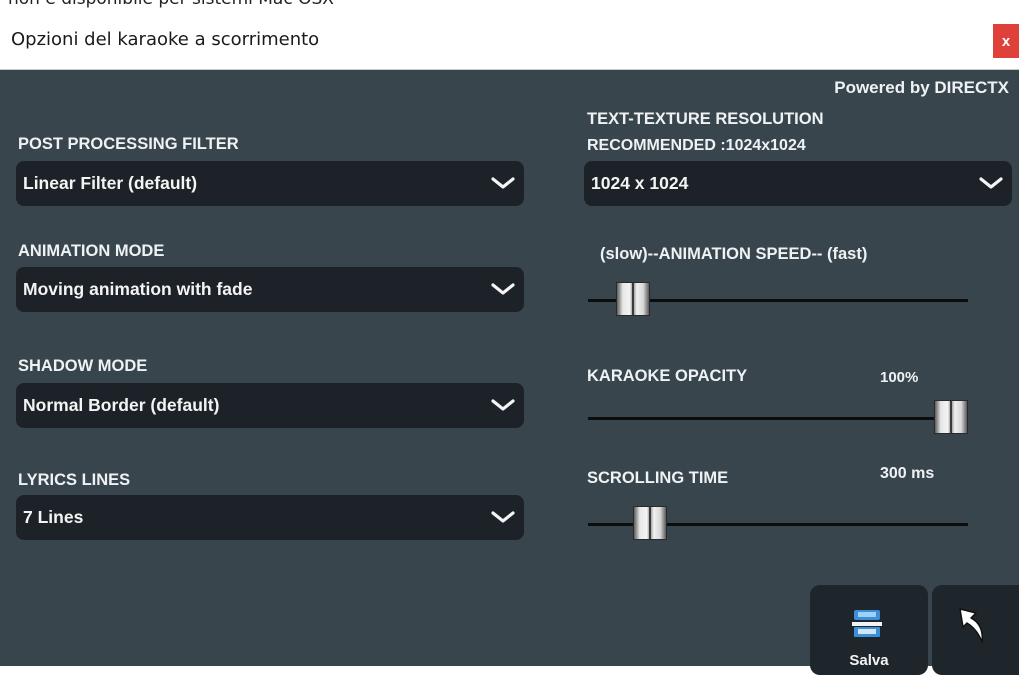 The width and height of the screenshot is (1019, 675). What do you see at coordinates (778, 300) in the screenshot?
I see `animation-speed-slider` at bounding box center [778, 300].